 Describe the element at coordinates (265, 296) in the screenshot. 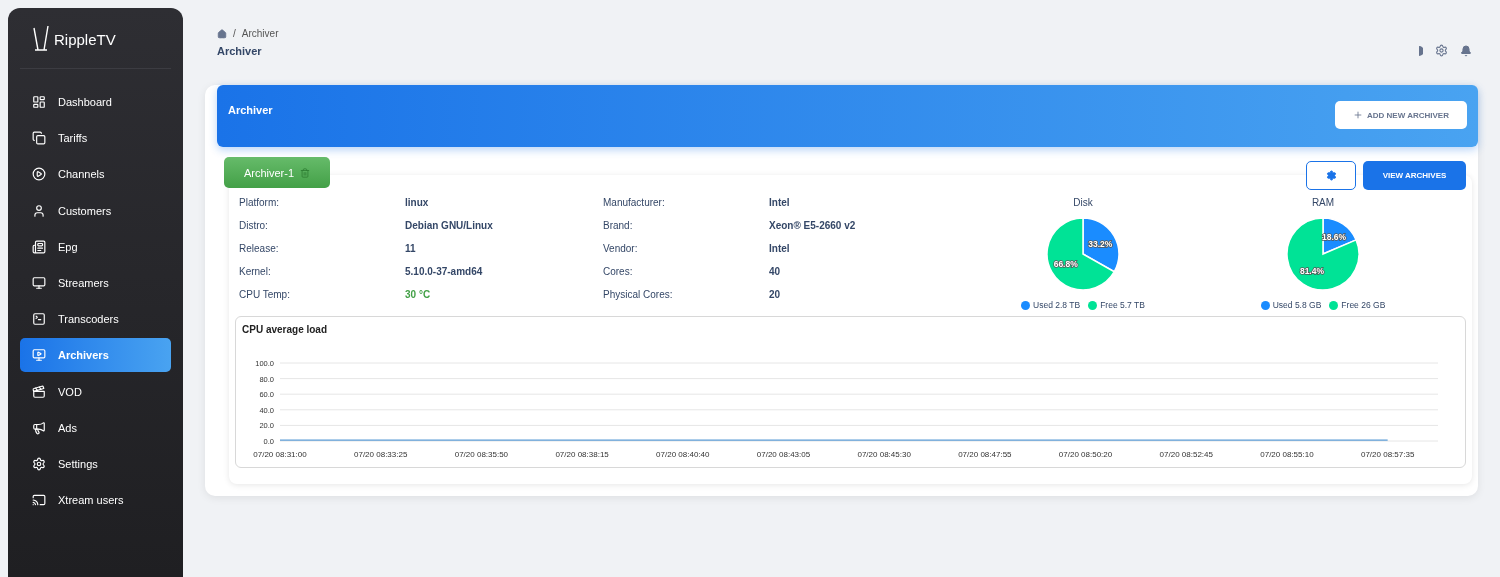

I see `spec-label: CPU Temp:` at that location.